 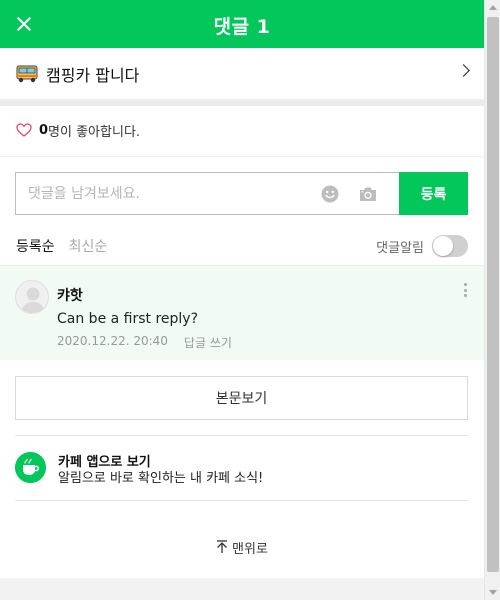 What do you see at coordinates (44, 130) in the screenshot?
I see `likes-count: 0` at bounding box center [44, 130].